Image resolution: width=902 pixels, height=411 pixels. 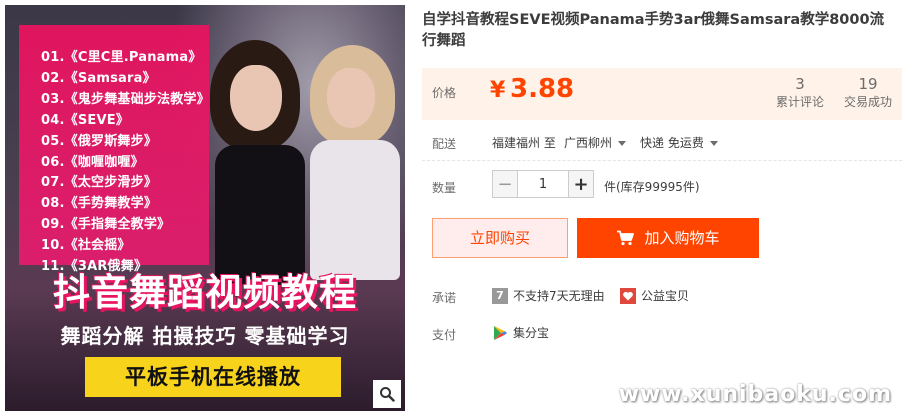 What do you see at coordinates (205, 292) in the screenshot?
I see `banner-title: 抖音舞蹈视频教程` at bounding box center [205, 292].